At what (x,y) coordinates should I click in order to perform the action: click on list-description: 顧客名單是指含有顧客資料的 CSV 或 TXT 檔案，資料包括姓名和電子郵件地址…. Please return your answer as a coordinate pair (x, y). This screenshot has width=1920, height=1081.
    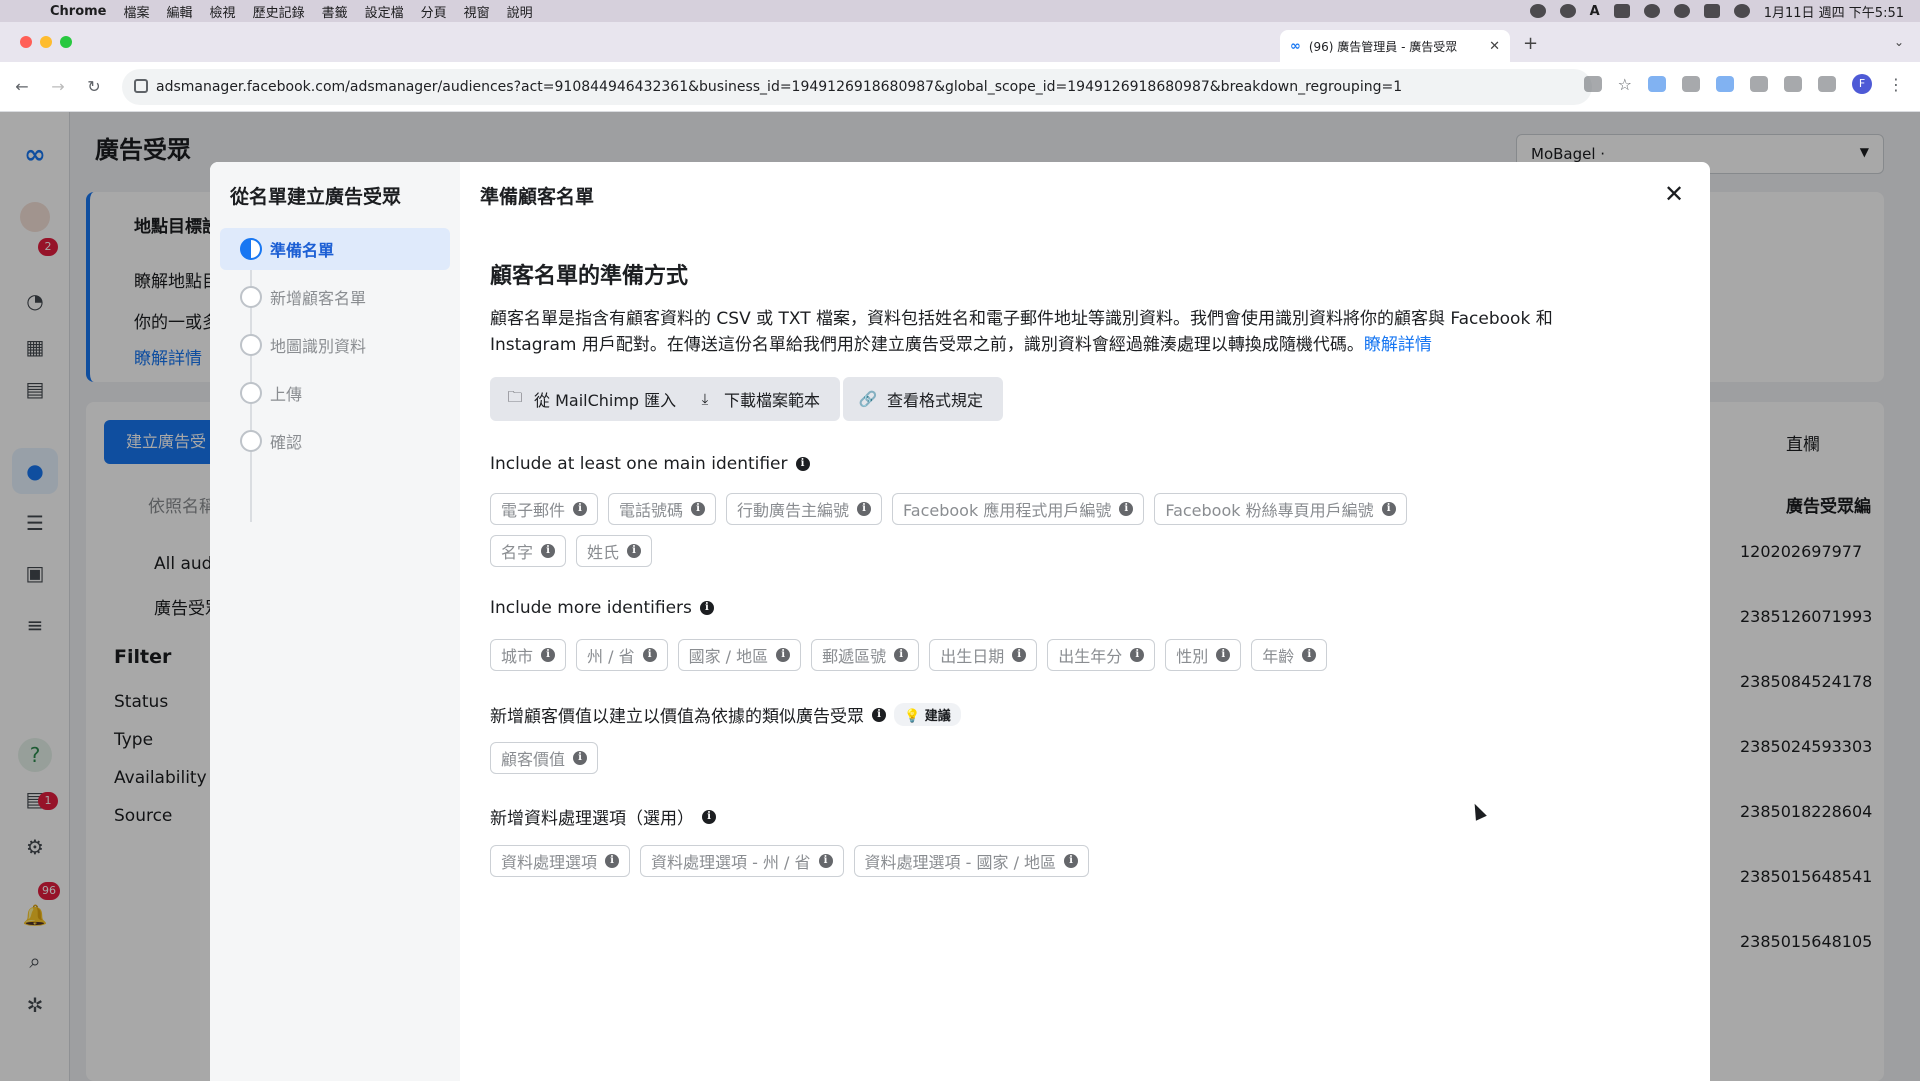
    Looking at the image, I should click on (1030, 332).